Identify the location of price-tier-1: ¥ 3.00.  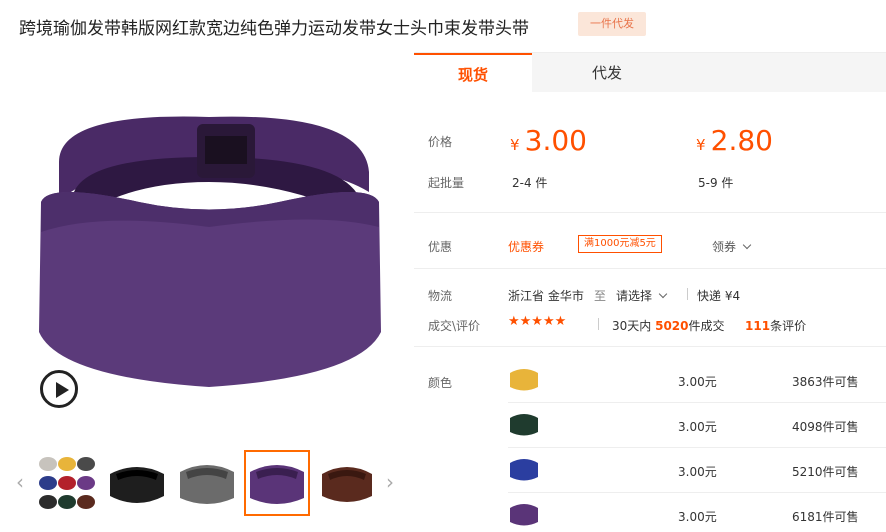
(548, 140).